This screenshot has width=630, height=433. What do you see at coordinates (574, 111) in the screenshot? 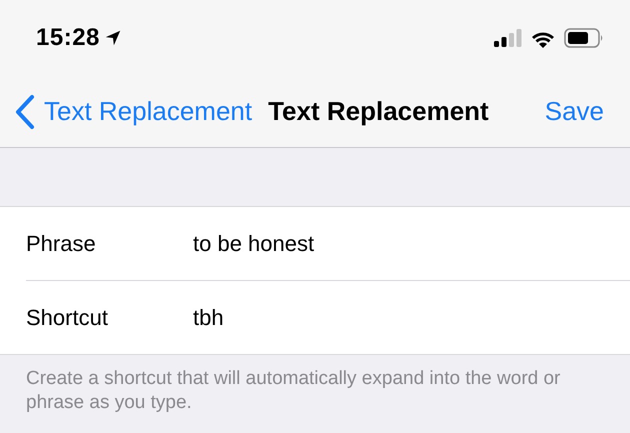
I see `save-button: Save` at bounding box center [574, 111].